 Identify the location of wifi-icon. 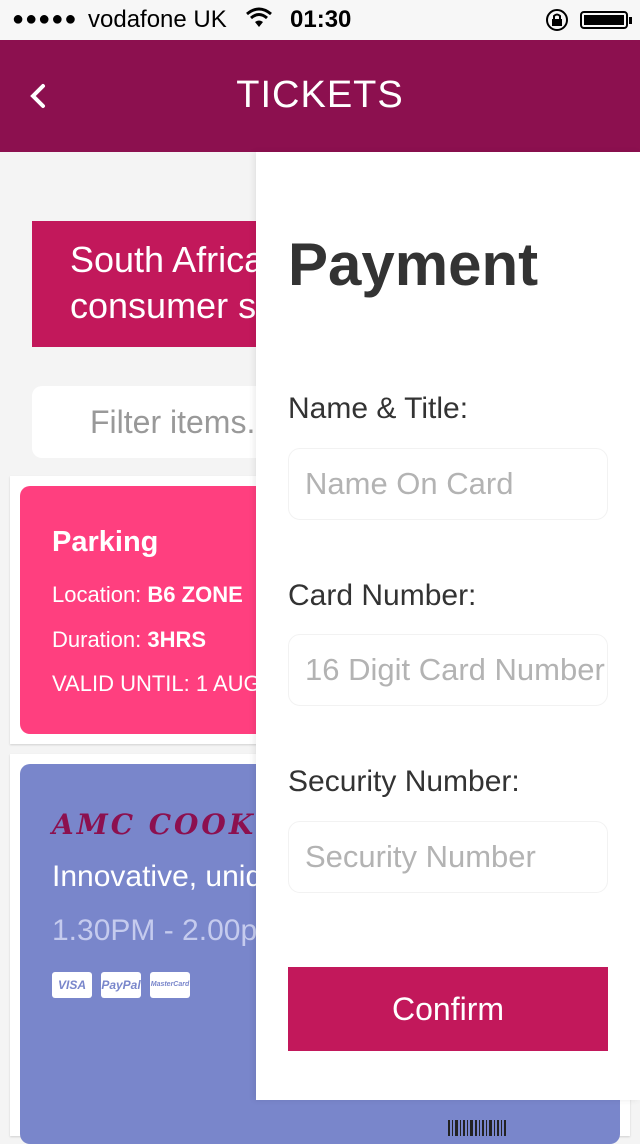
(259, 21).